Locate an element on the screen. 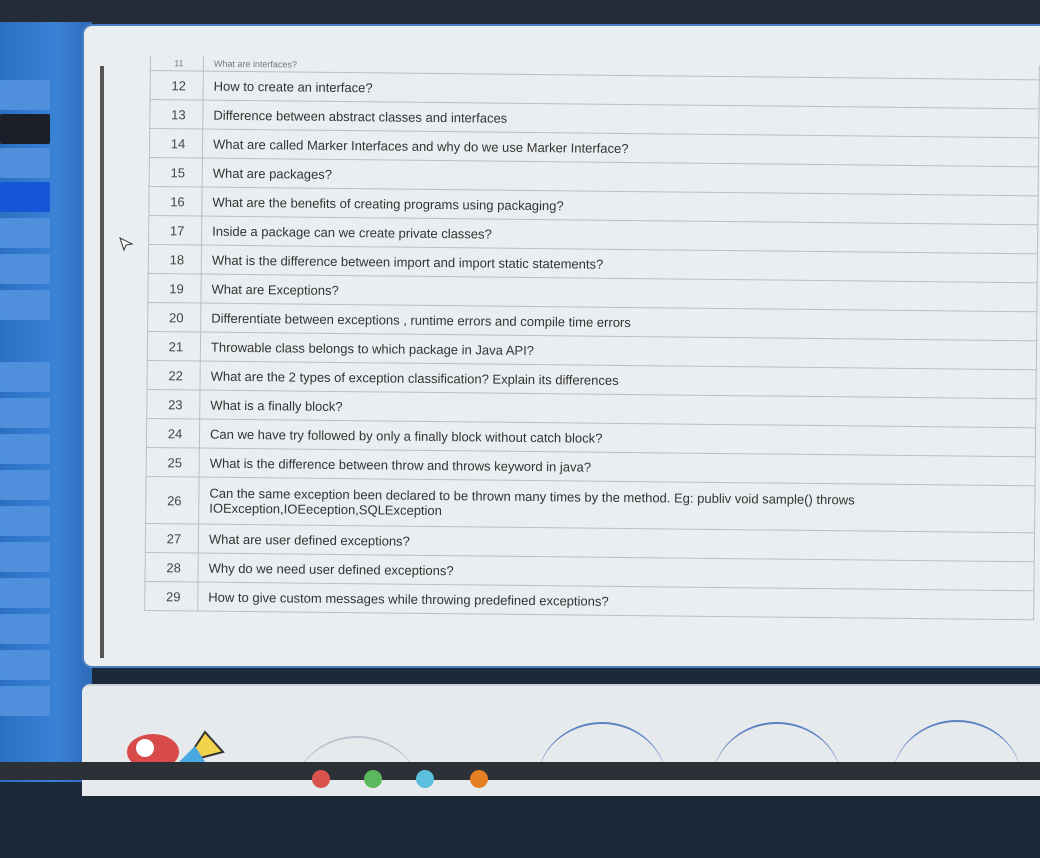 The height and width of the screenshot is (858, 1040). row-number: 23 is located at coordinates (173, 404).